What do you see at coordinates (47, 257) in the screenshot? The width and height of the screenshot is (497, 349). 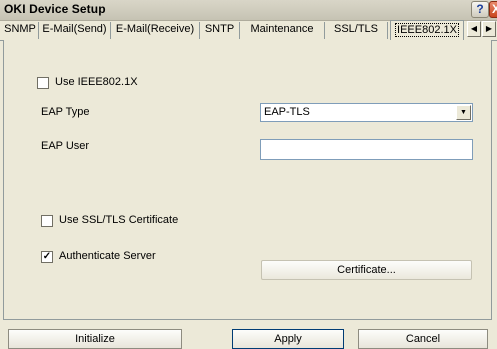 I see `authenticate-server-checkbox: ✓` at bounding box center [47, 257].